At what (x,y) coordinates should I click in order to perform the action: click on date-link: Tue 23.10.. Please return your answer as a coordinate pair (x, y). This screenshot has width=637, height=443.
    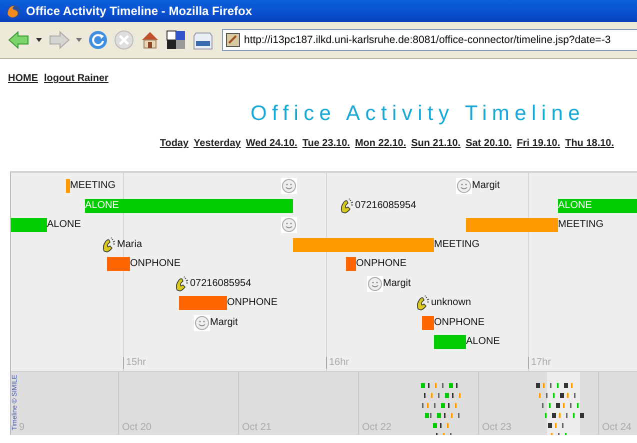
    Looking at the image, I should click on (326, 143).